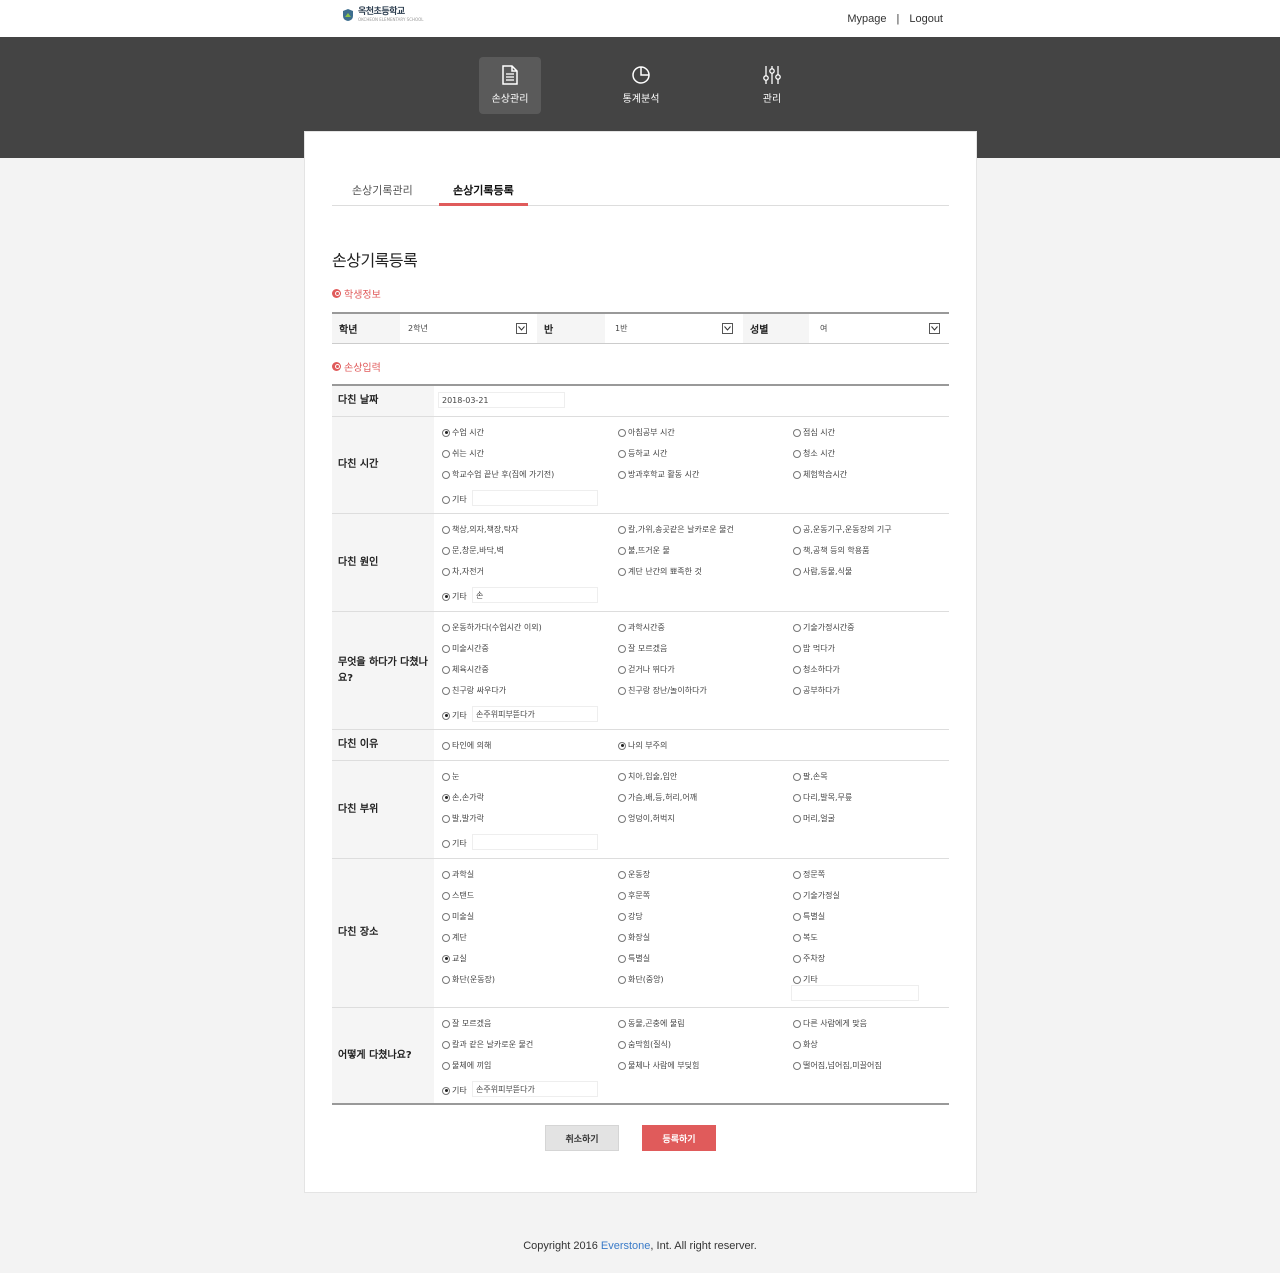 This screenshot has height=1273, width=1280. What do you see at coordinates (816, 669) in the screenshot?
I see `radio-option: 청소하다가` at bounding box center [816, 669].